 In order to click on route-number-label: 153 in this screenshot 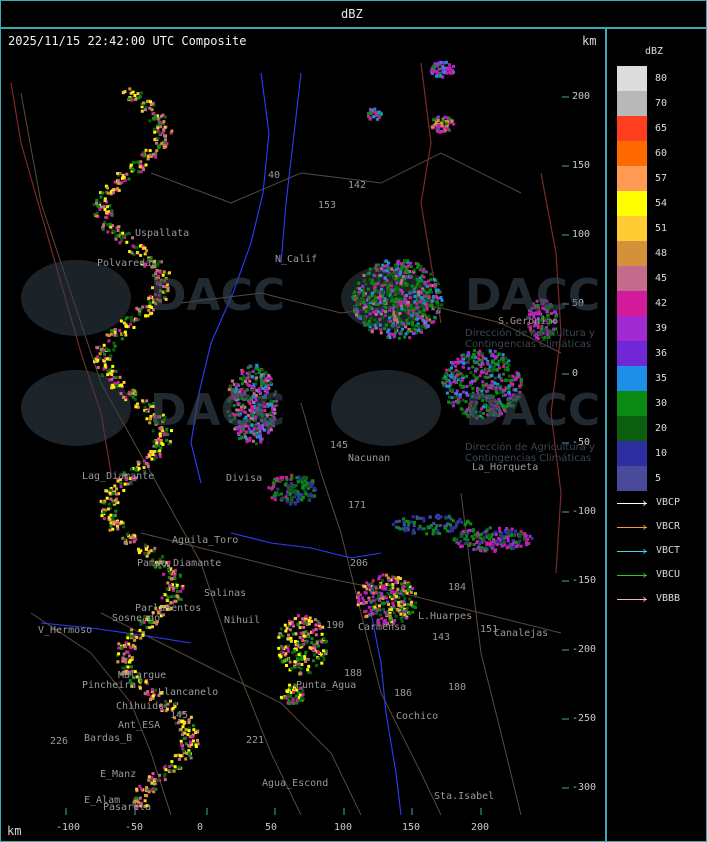, I will do `click(327, 205)`.